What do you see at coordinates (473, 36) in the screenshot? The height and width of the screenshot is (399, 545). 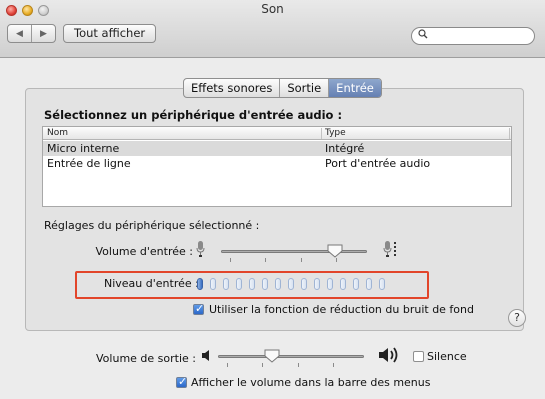 I see `search-field` at bounding box center [473, 36].